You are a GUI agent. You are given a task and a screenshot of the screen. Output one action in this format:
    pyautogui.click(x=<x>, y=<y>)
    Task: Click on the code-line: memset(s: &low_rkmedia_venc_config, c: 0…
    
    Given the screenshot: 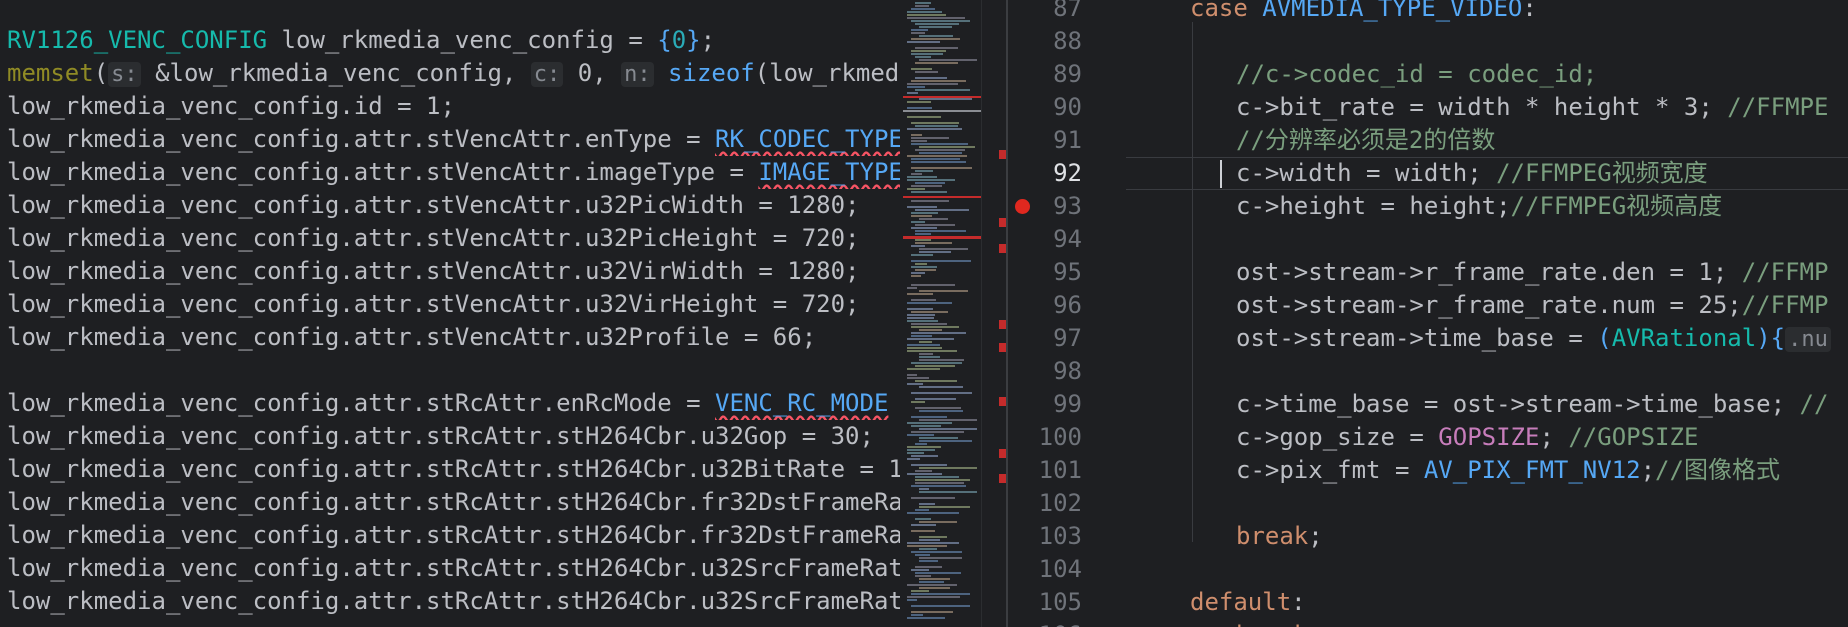 What is the action you would take?
    pyautogui.click(x=453, y=73)
    